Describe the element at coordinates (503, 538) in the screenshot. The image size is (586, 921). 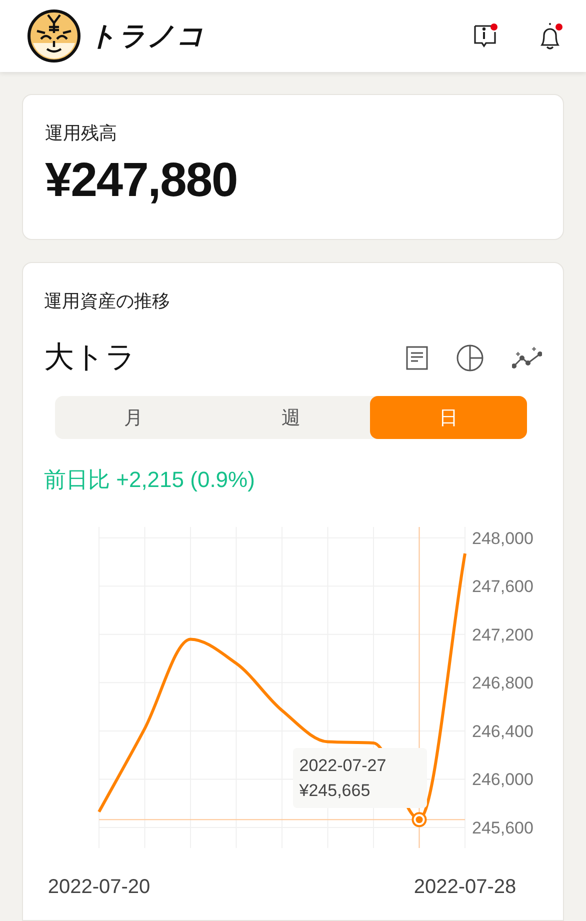
I see `axis-tick-label: 248,000` at that location.